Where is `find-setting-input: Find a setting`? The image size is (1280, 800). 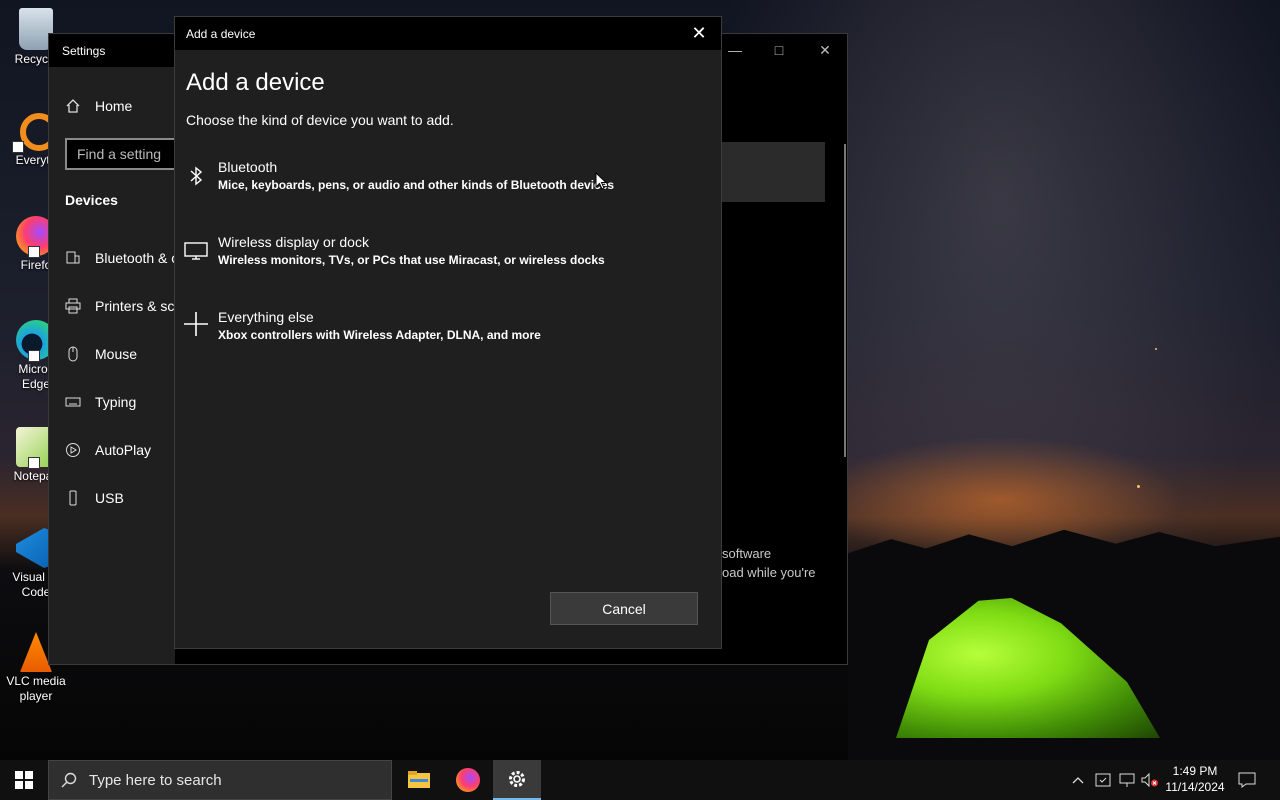 find-setting-input: Find a setting is located at coordinates (128, 154).